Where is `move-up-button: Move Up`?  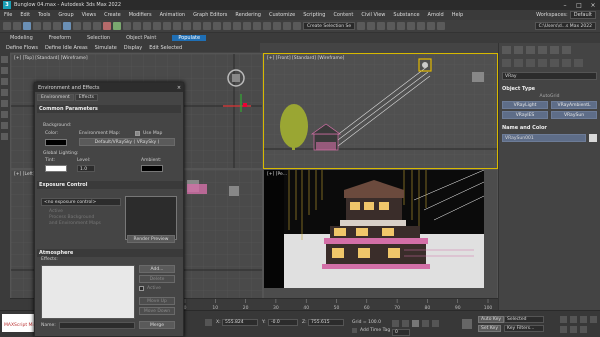
move-up-button: Move Up is located at coordinates (157, 301).